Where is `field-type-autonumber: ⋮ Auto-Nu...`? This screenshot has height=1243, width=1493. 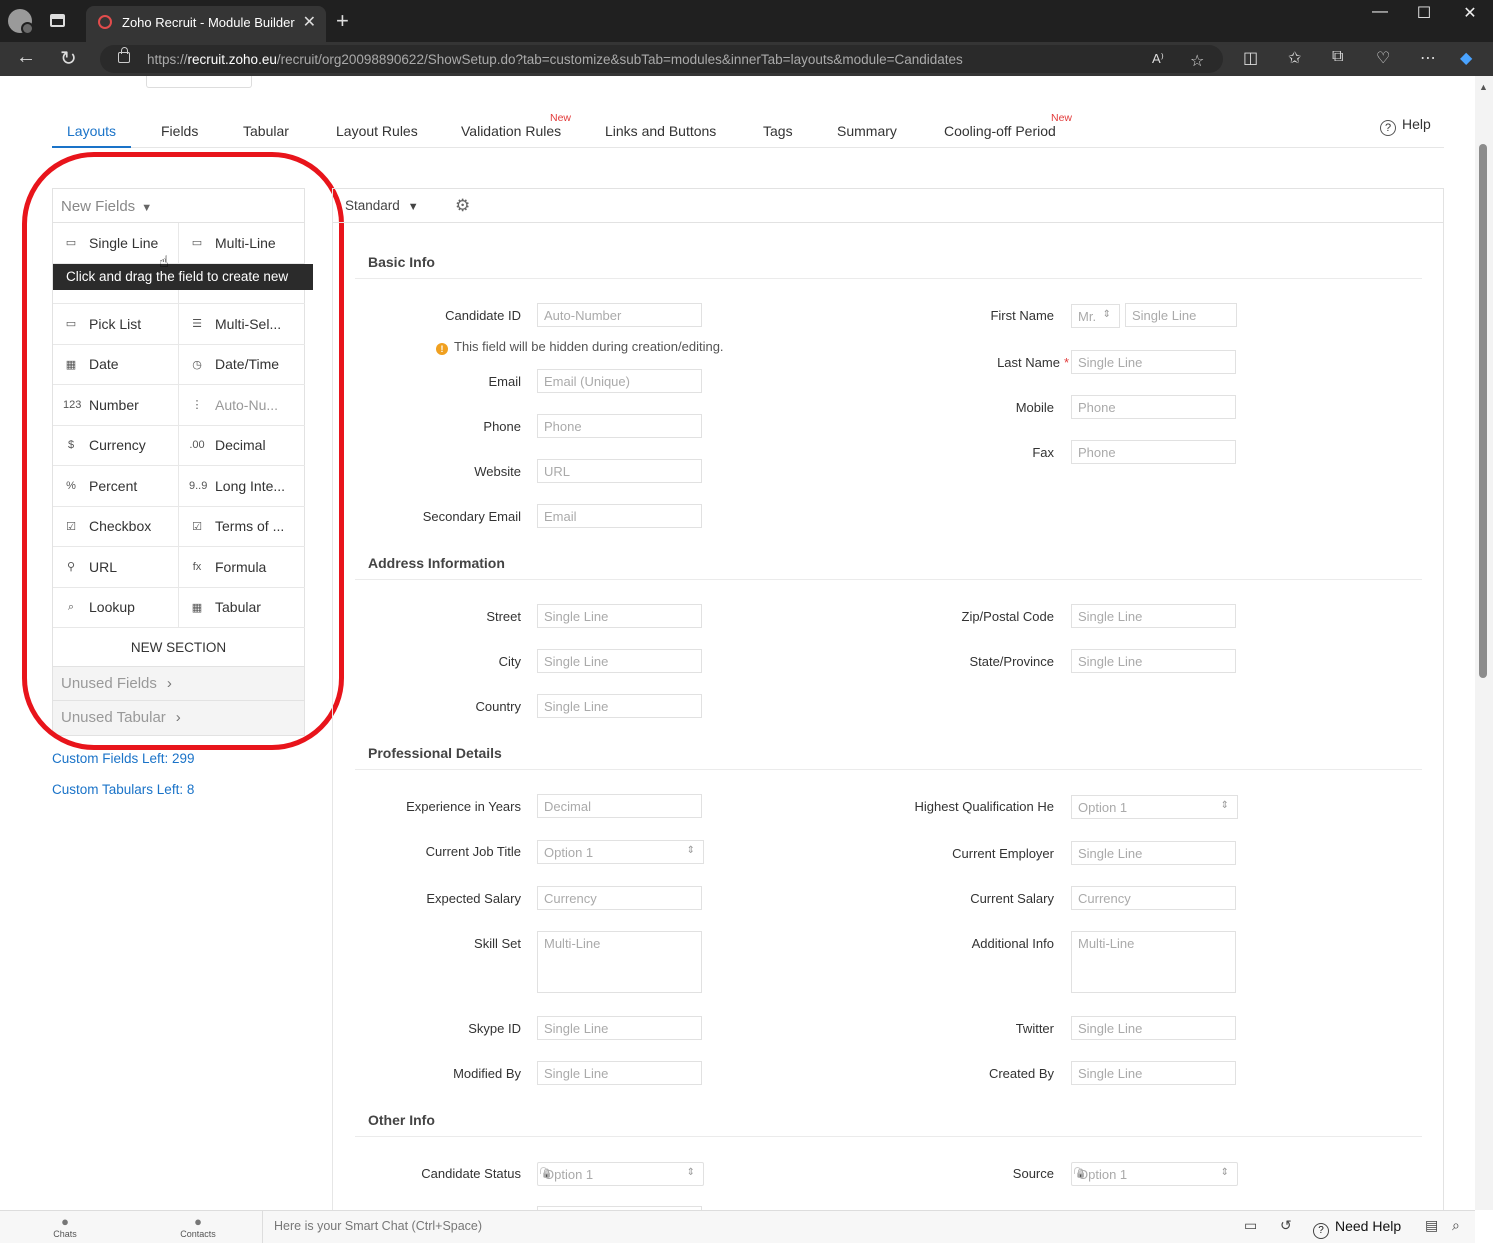 field-type-autonumber: ⋮ Auto-Nu... is located at coordinates (242, 405).